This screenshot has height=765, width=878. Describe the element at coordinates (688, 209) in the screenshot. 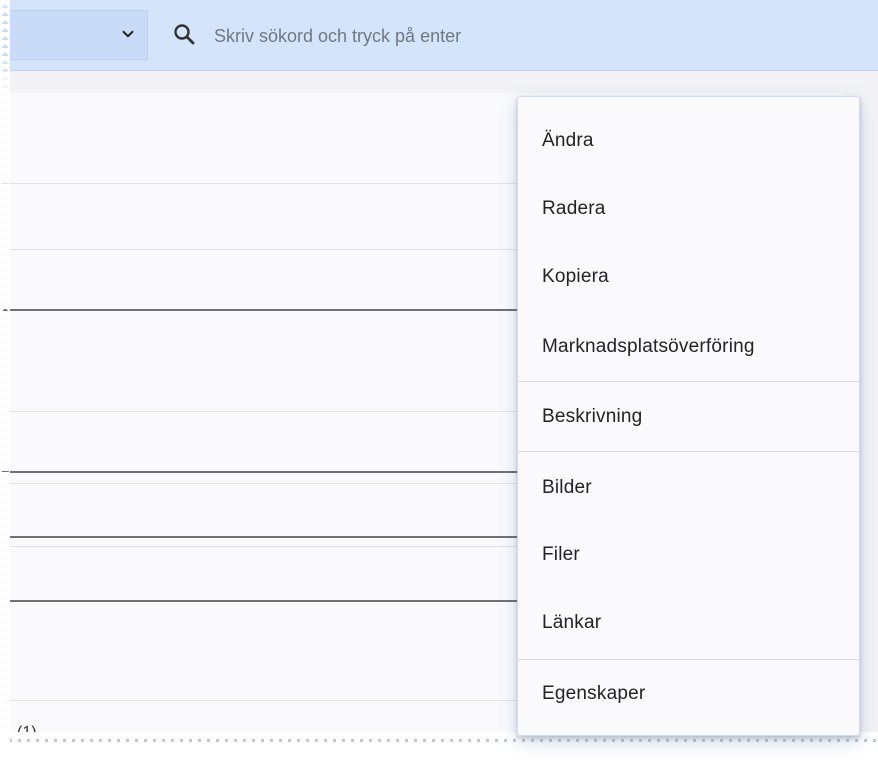

I see `menu-item-delete: Radera` at that location.